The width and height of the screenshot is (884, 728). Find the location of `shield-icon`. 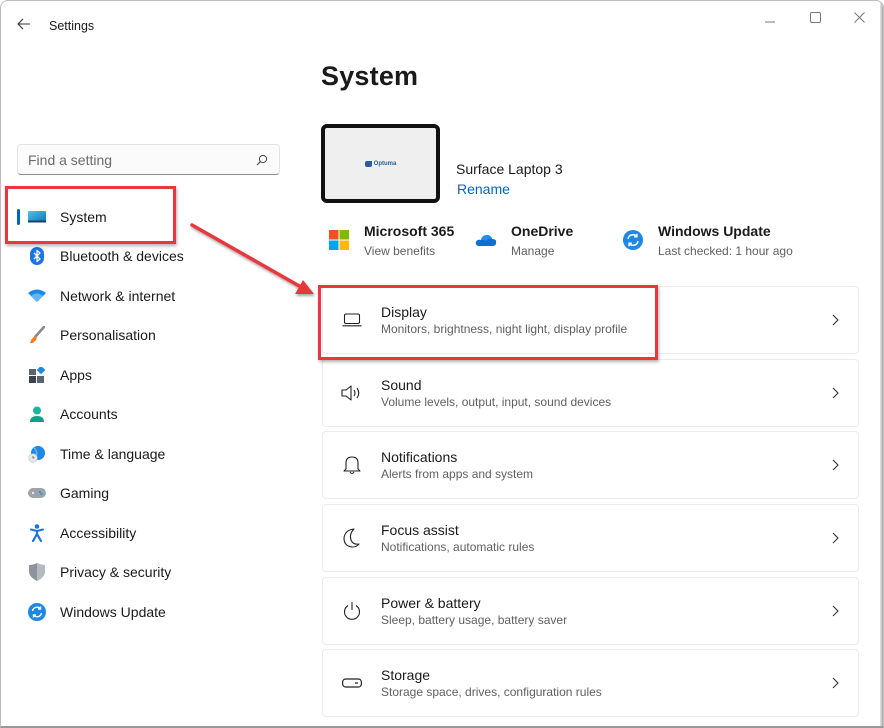

shield-icon is located at coordinates (37, 572).